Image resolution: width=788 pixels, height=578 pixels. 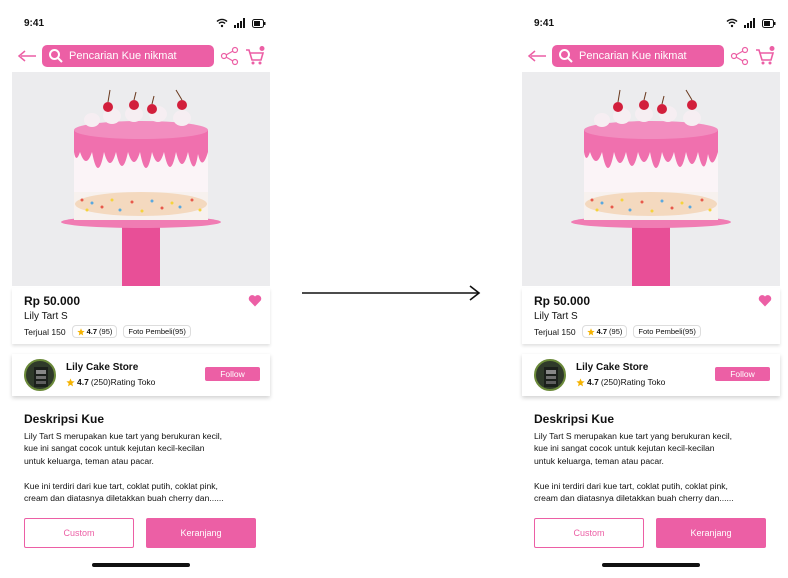 I want to click on transition-arrow-icon, so click(x=391, y=293).